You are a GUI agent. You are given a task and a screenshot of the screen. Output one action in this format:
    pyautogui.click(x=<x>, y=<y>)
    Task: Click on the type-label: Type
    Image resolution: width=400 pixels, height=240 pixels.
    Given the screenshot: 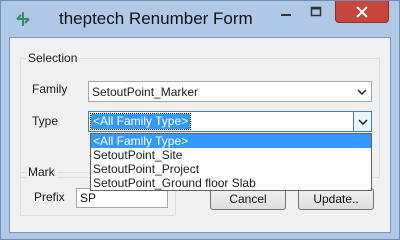 What is the action you would take?
    pyautogui.click(x=45, y=121)
    